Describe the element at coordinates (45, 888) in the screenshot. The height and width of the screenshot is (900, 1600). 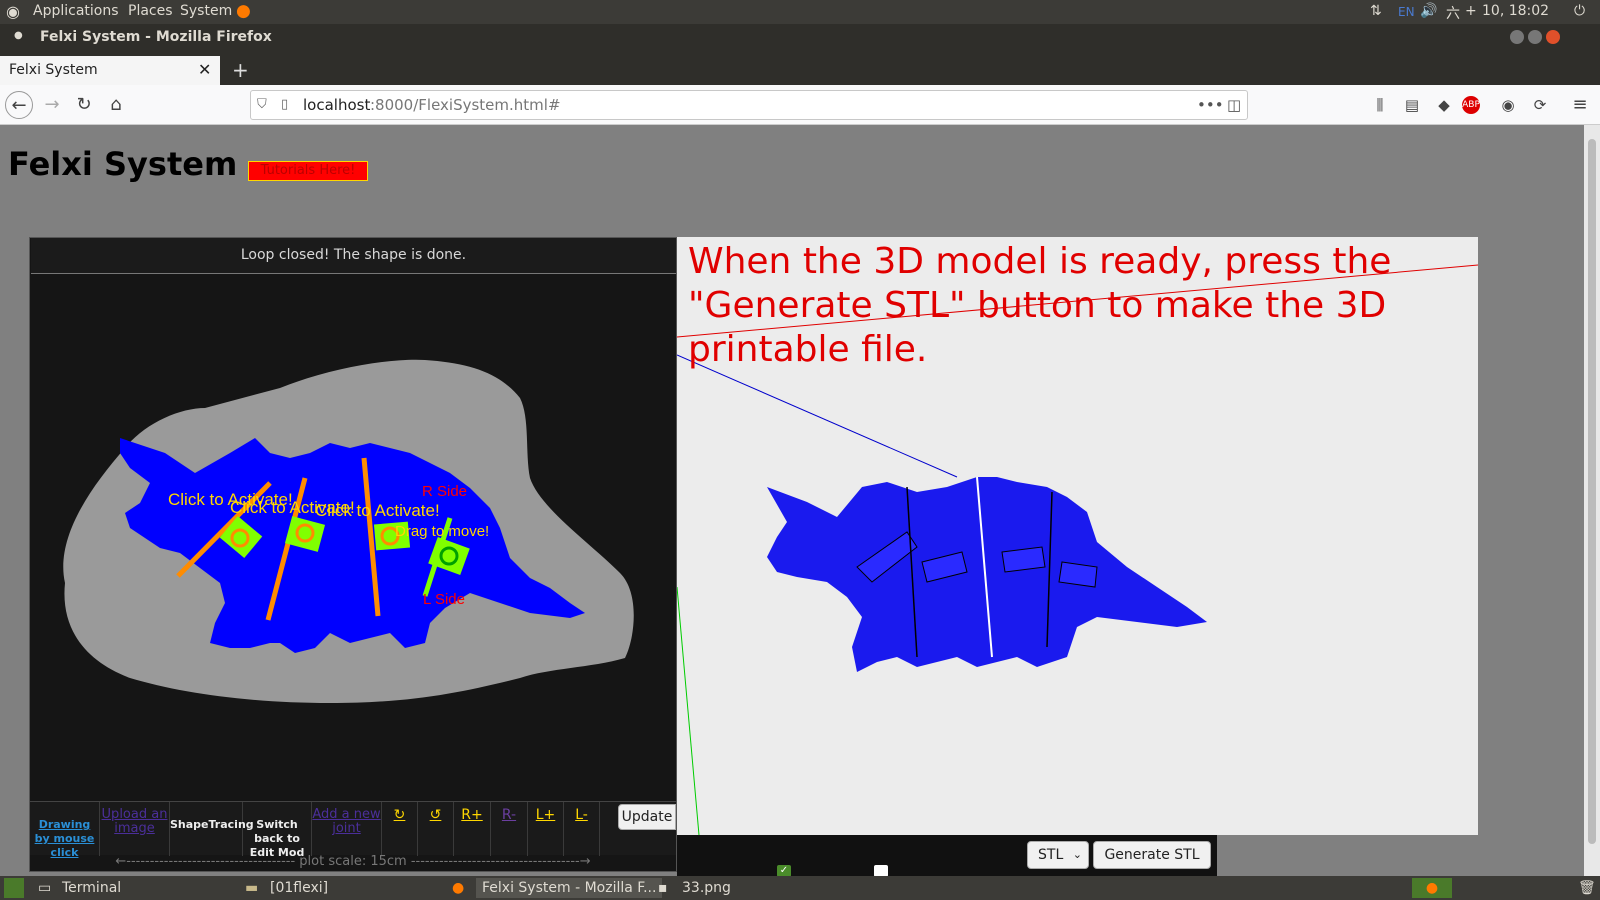
I see `terminal-icon: ▭` at that location.